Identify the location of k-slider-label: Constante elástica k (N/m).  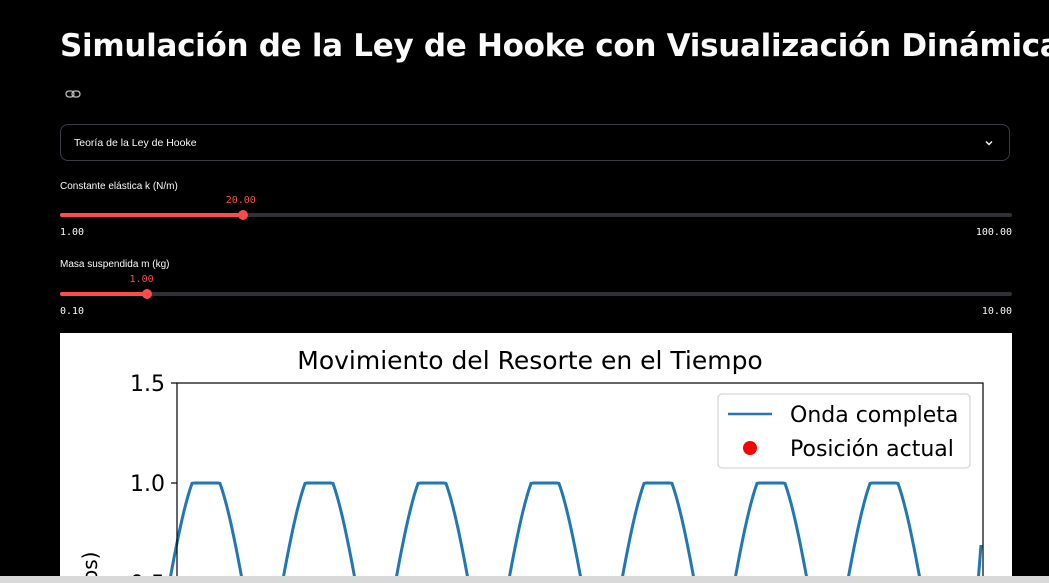
(119, 186).